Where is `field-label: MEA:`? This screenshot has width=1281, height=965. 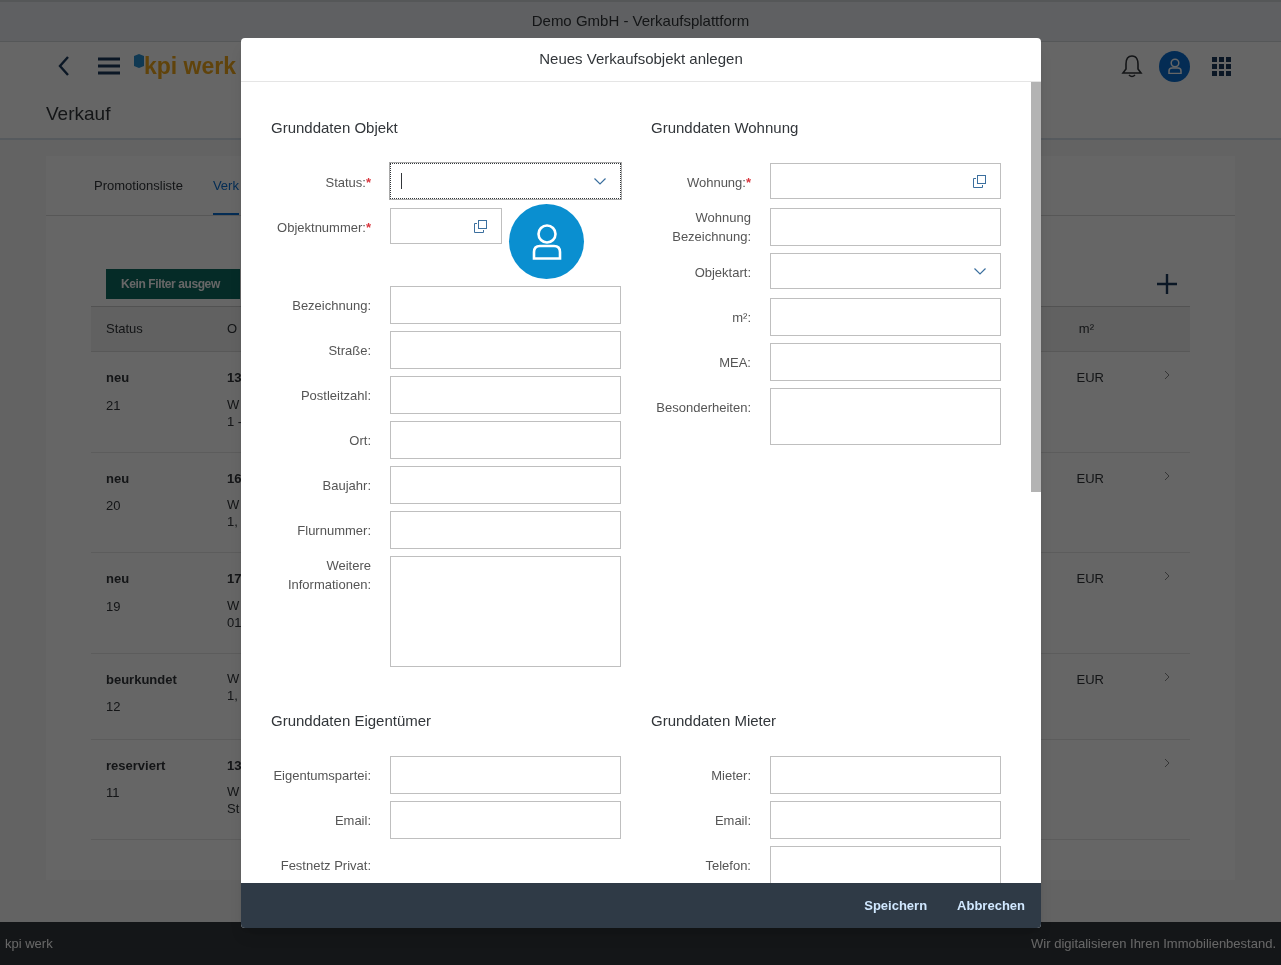
field-label: MEA: is located at coordinates (735, 362).